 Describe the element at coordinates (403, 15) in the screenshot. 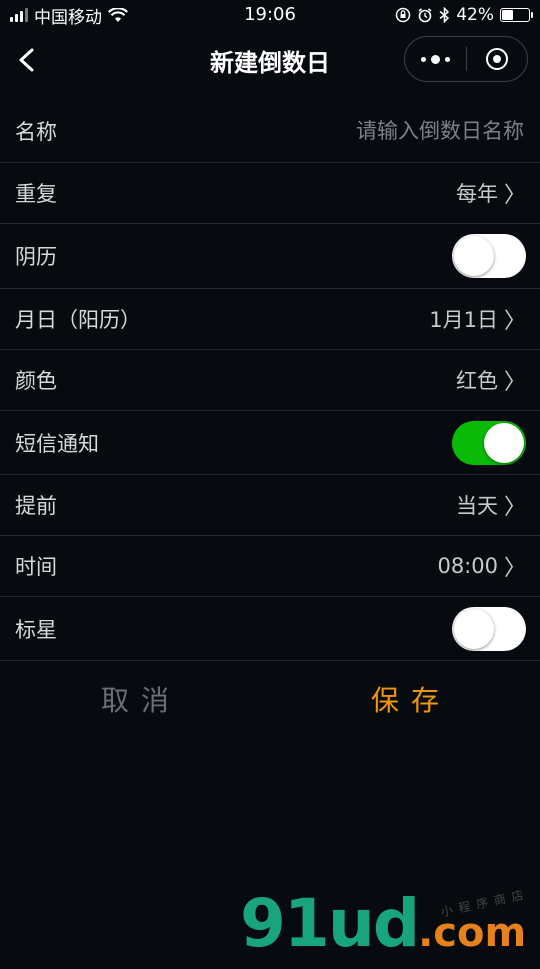

I see `rotation-lock-icon` at that location.